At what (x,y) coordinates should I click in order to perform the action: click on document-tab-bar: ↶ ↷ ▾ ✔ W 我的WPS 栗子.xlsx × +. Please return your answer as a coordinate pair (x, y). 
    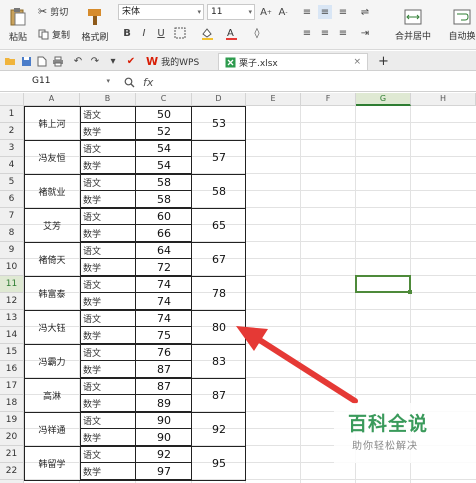
    Looking at the image, I should click on (238, 61).